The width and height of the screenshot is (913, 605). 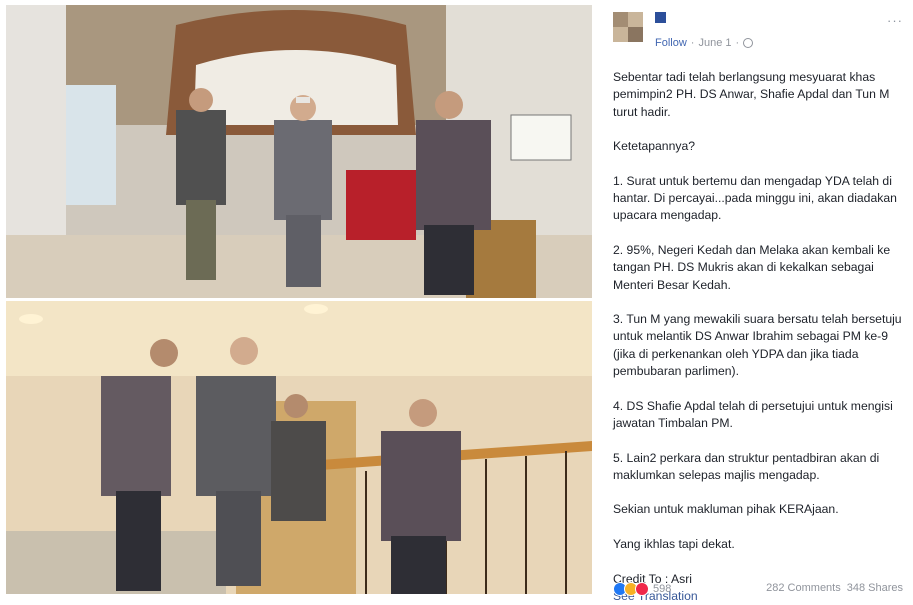 What do you see at coordinates (748, 43) in the screenshot?
I see `globe-icon` at bounding box center [748, 43].